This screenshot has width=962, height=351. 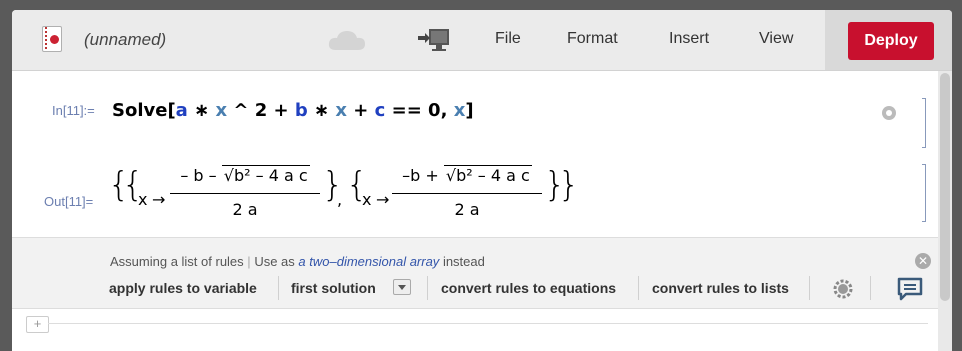 I want to click on output-label: Out[11]=, so click(x=69, y=201).